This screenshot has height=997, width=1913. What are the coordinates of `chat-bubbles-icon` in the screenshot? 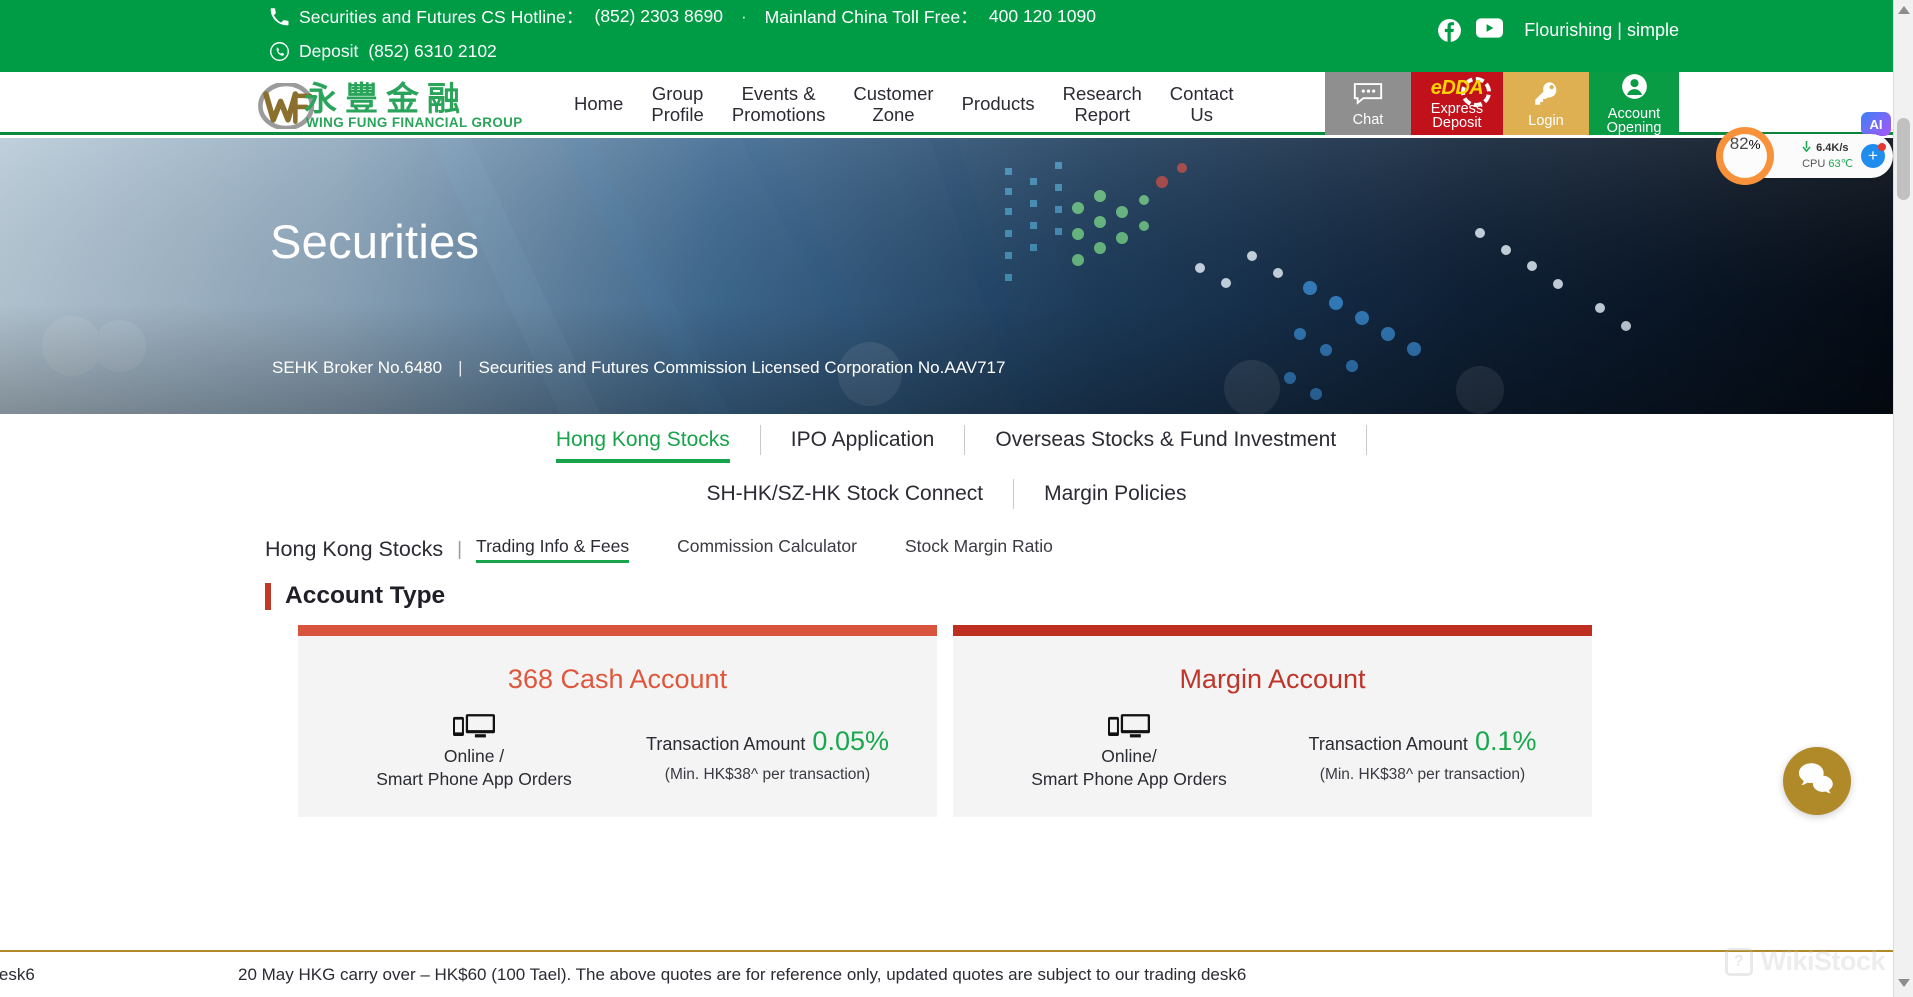 It's located at (1817, 781).